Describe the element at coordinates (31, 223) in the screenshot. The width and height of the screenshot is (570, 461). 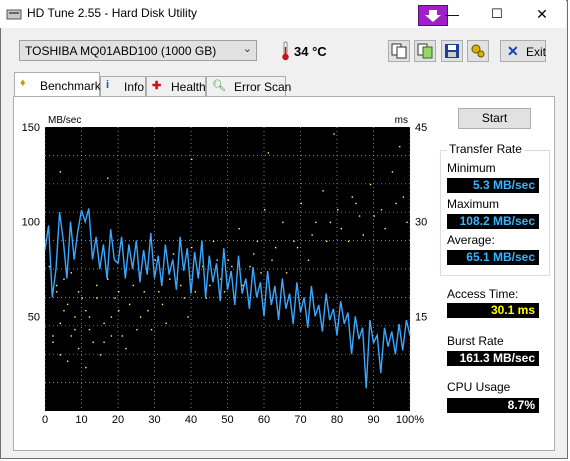
I see `y-axis-tick-label: 100` at that location.